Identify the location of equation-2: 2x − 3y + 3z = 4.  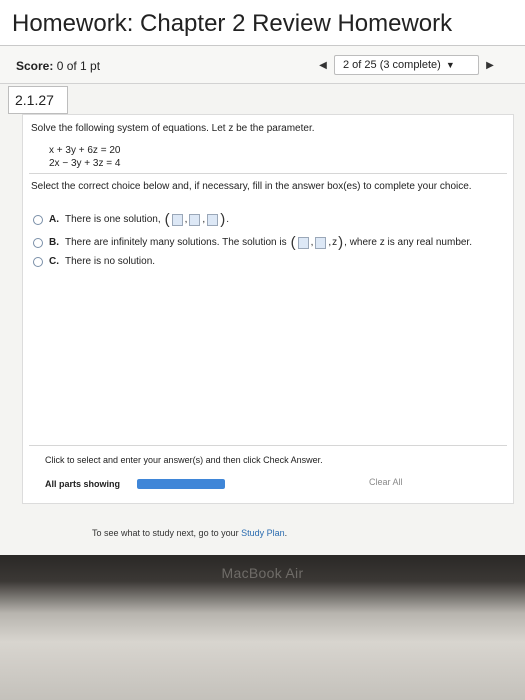
(85, 163).